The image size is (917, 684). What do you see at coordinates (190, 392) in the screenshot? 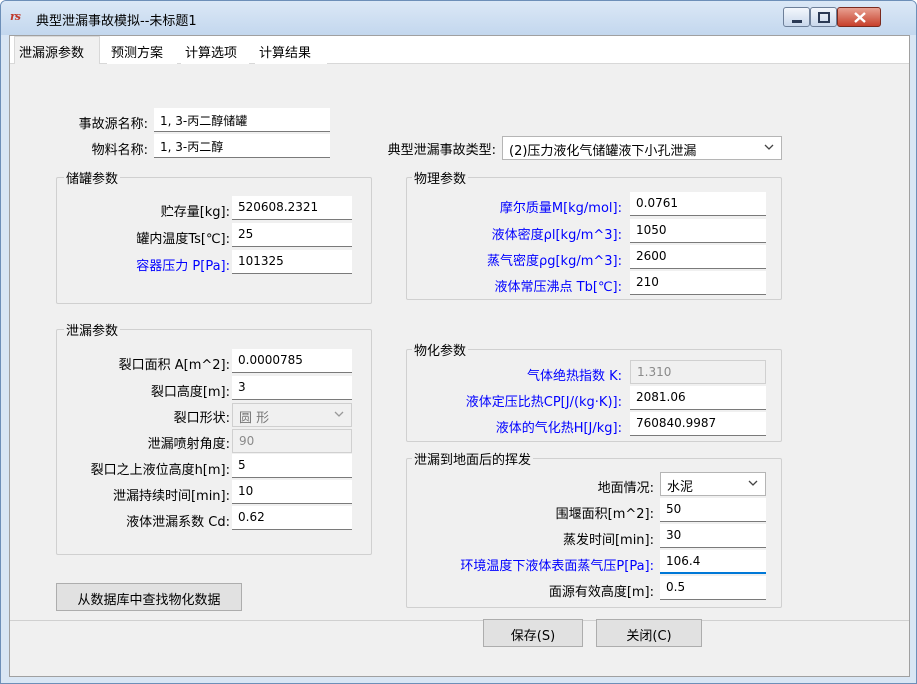
I see `leak-height-label: 裂口高度[m]:` at bounding box center [190, 392].